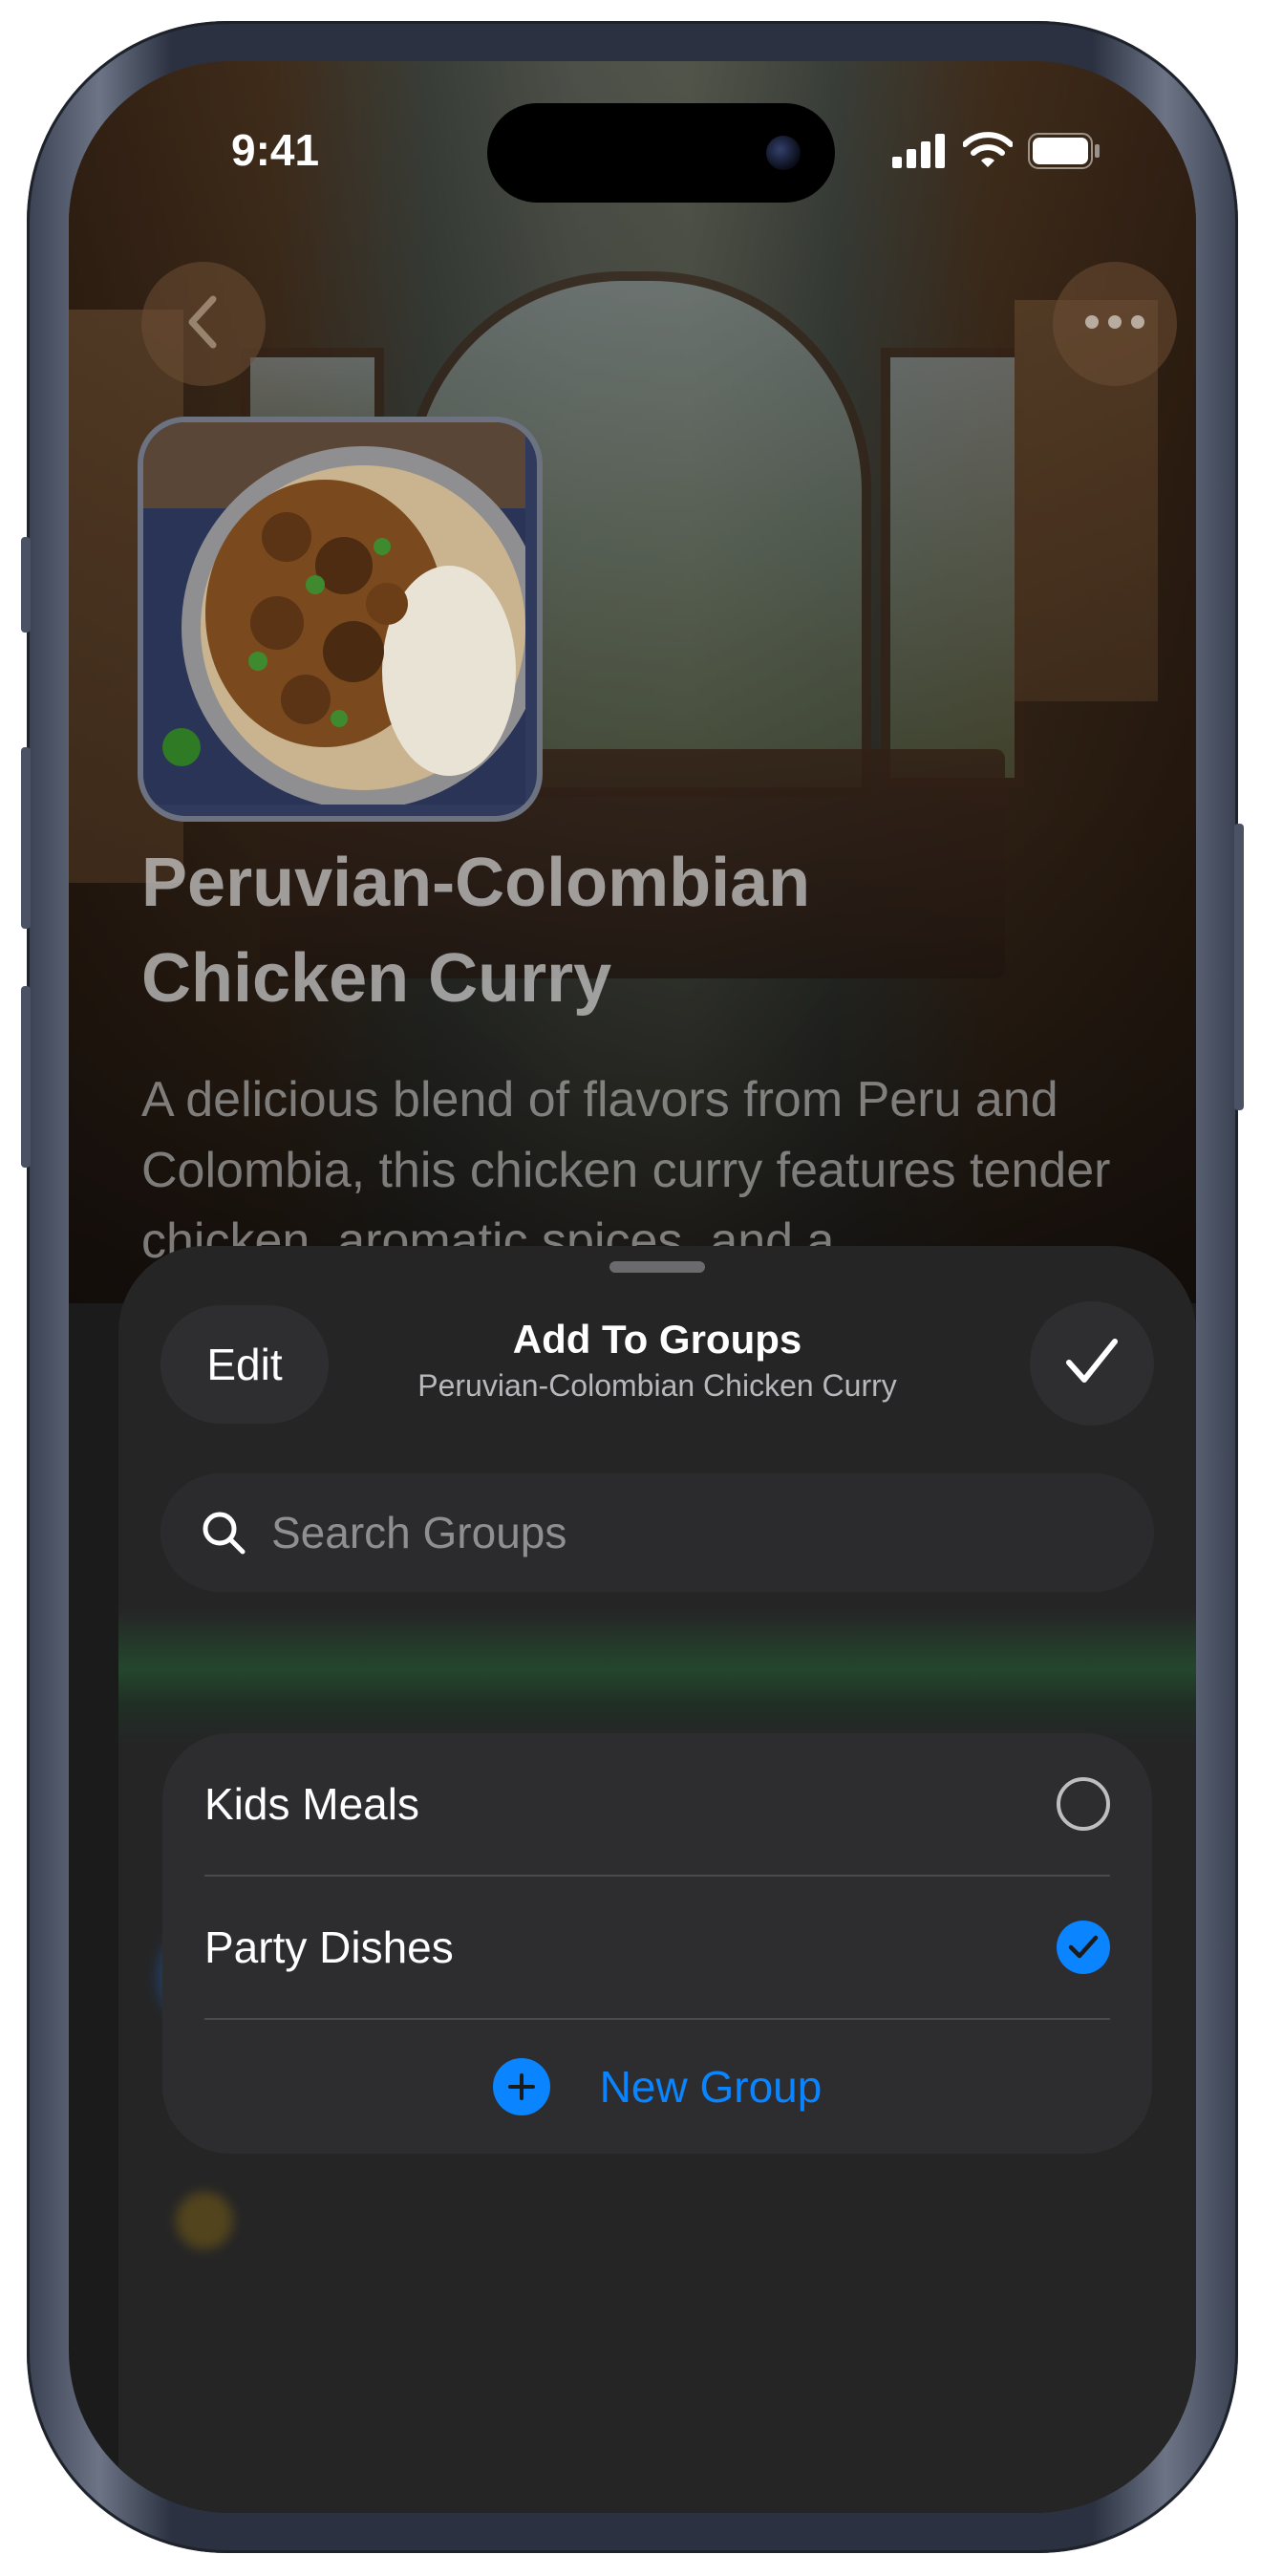  I want to click on group-row-kids-meals: Kids Meals, so click(657, 1805).